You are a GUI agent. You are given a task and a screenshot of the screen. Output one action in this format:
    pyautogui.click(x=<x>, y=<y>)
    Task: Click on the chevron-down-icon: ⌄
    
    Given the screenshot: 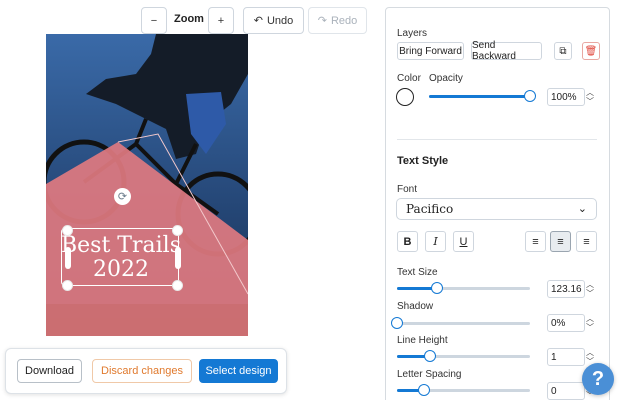 What is the action you would take?
    pyautogui.click(x=582, y=208)
    